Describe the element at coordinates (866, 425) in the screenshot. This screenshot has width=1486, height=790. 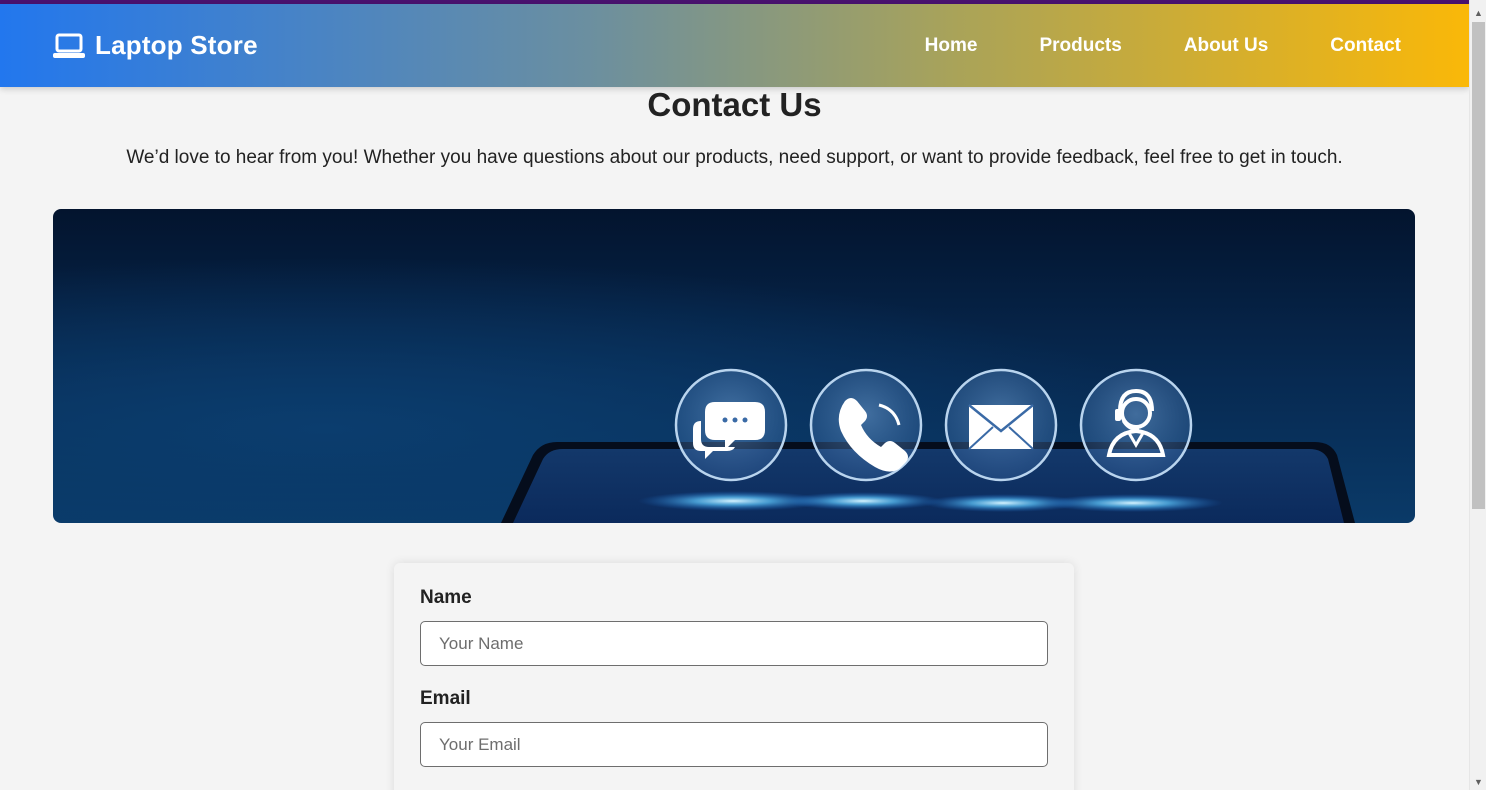
I see `phone-icon` at that location.